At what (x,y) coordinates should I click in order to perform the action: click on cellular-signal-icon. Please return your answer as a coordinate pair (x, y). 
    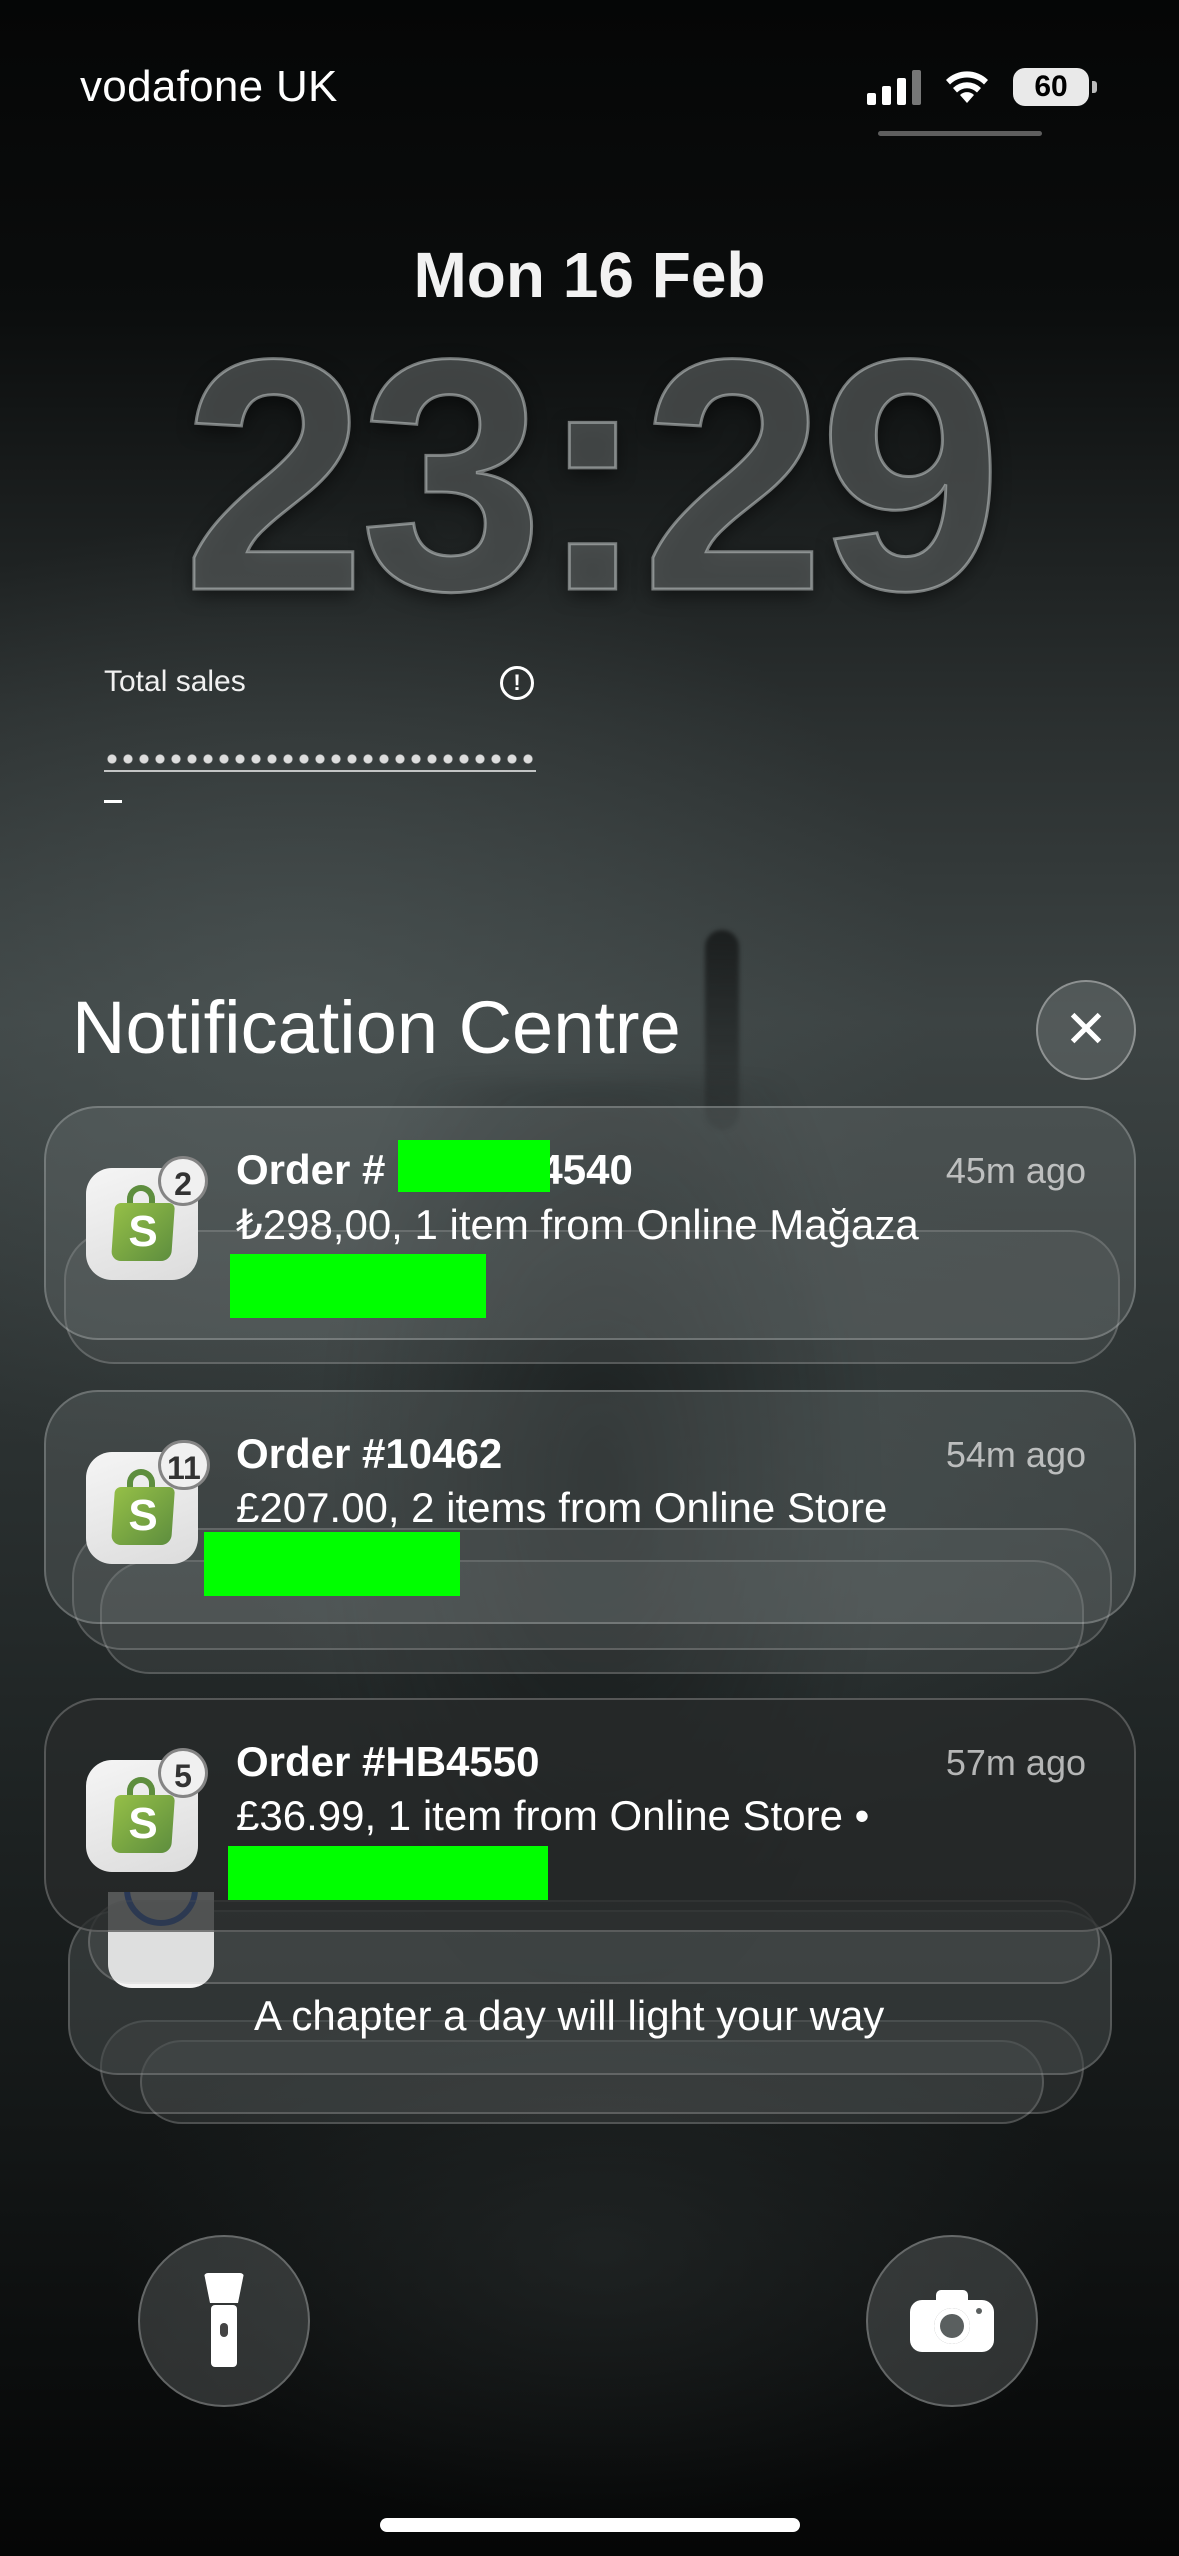
    Looking at the image, I should click on (894, 87).